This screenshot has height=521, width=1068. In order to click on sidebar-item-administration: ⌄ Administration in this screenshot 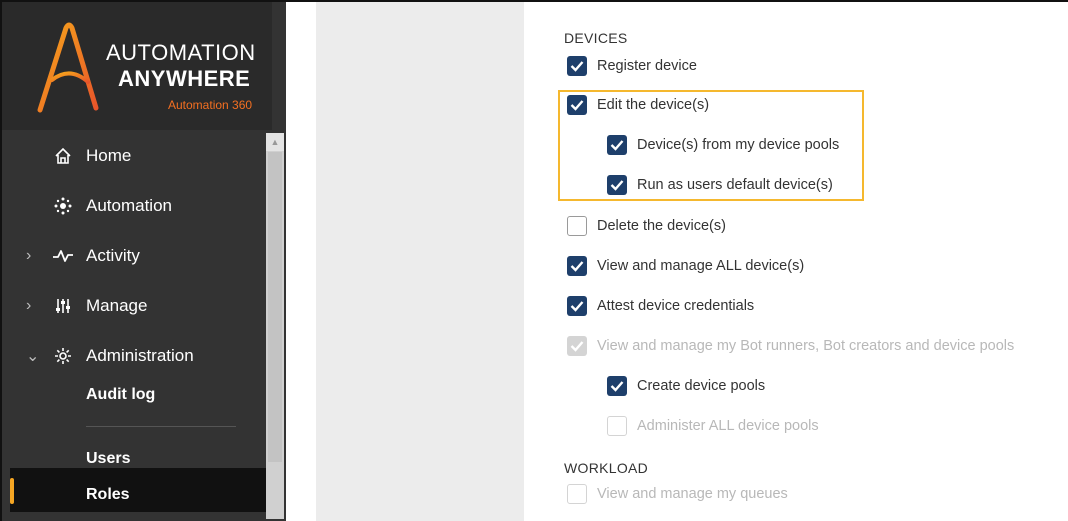, I will do `click(135, 356)`.